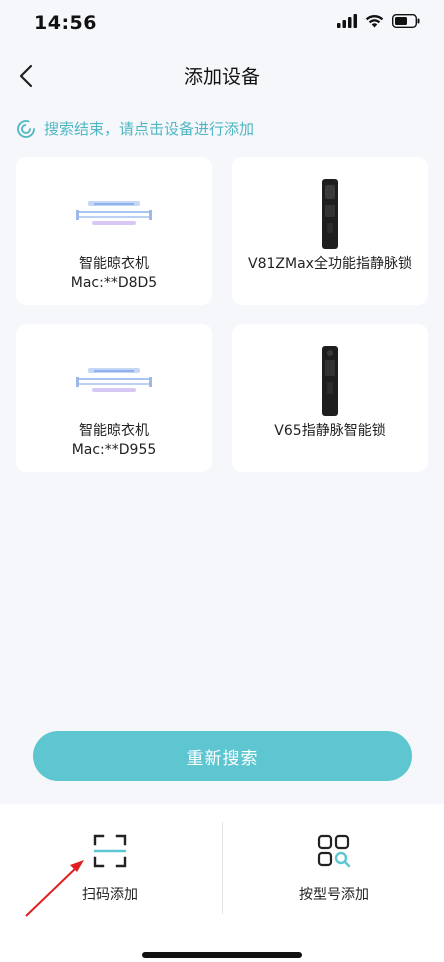 Image resolution: width=444 pixels, height=962 pixels. I want to click on device-mac: Mac:**D955, so click(114, 450).